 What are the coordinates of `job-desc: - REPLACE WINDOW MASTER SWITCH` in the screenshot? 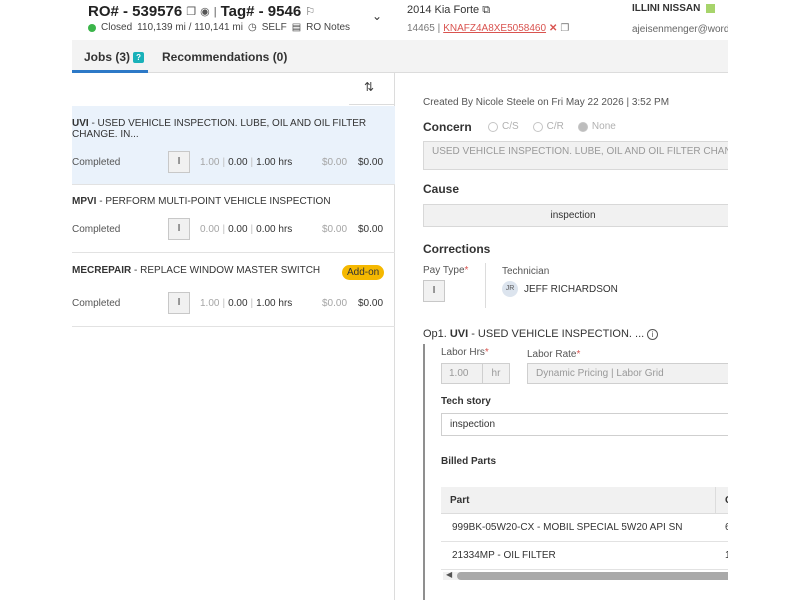 It's located at (226, 270).